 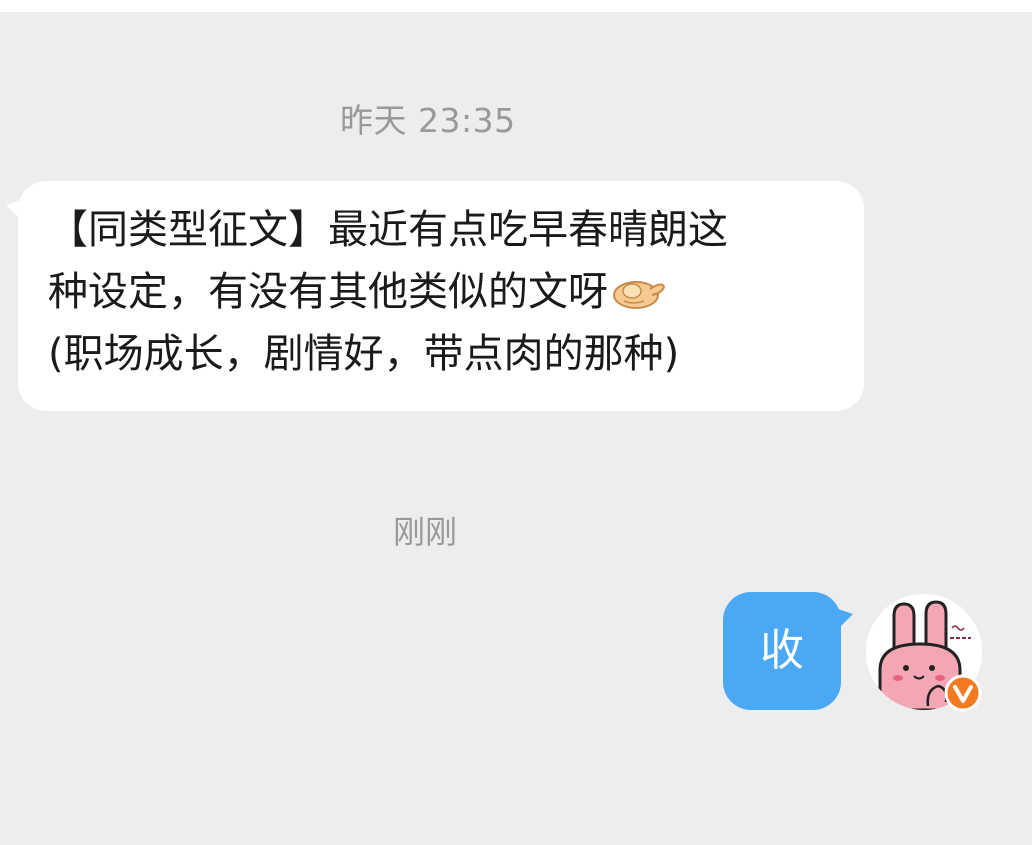 What do you see at coordinates (425, 532) in the screenshot?
I see `timestamp-just-now: 刚刚` at bounding box center [425, 532].